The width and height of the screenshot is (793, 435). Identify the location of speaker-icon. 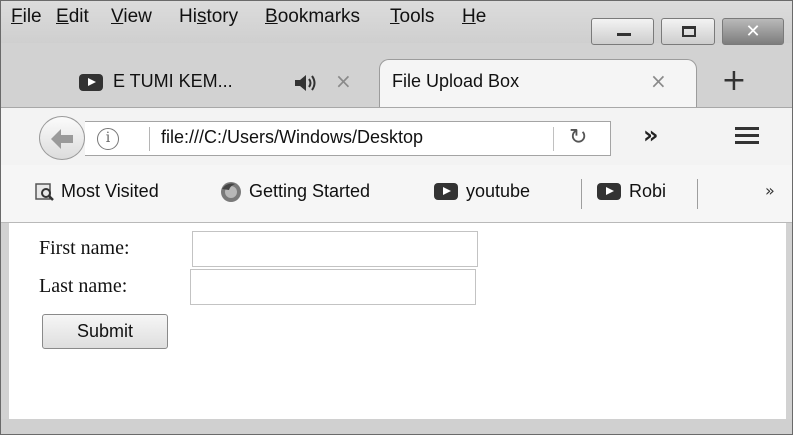
(306, 83).